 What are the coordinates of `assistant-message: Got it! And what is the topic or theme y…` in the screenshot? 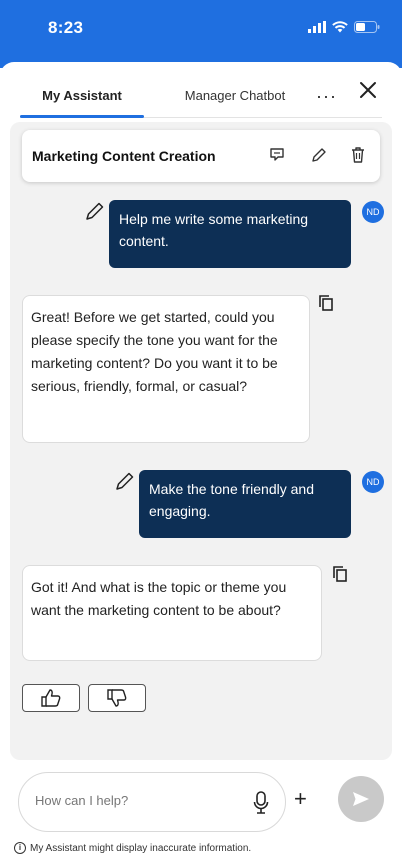 It's located at (172, 613).